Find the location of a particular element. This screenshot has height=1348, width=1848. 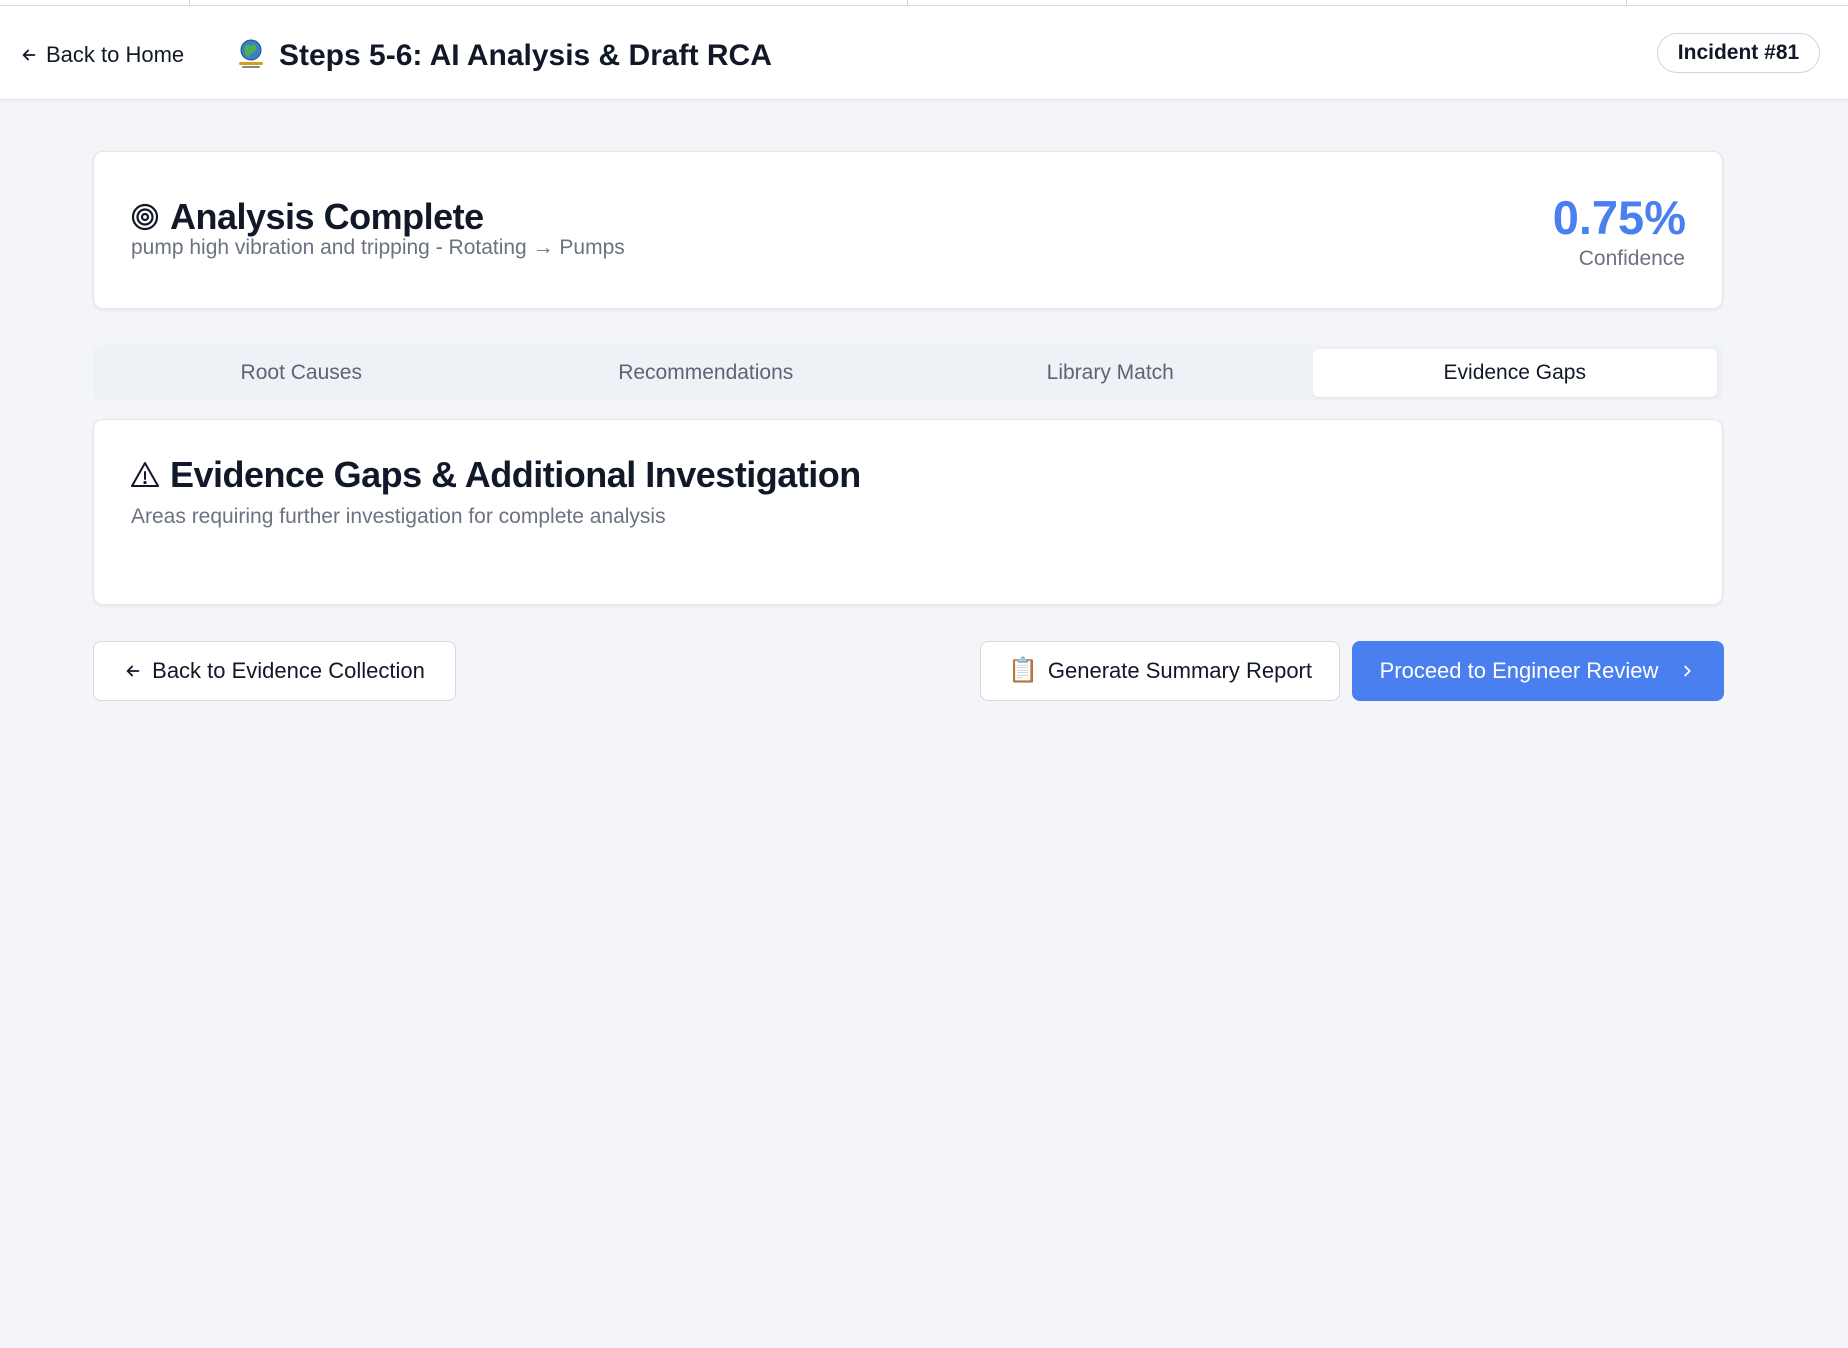

back-to-home-link: Back to Home is located at coordinates (102, 55).